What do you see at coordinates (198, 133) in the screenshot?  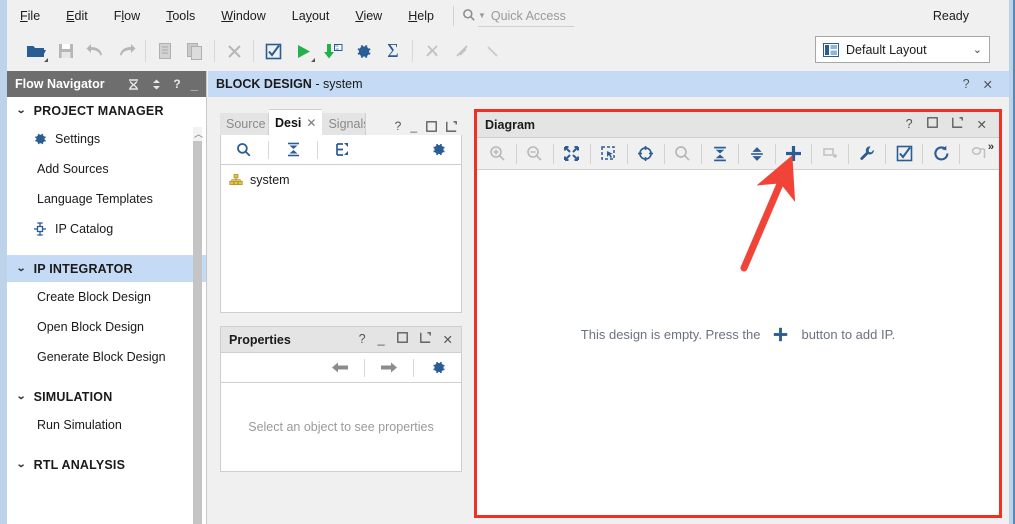 I see `scroll-up-arrow-icon: ︿` at bounding box center [198, 133].